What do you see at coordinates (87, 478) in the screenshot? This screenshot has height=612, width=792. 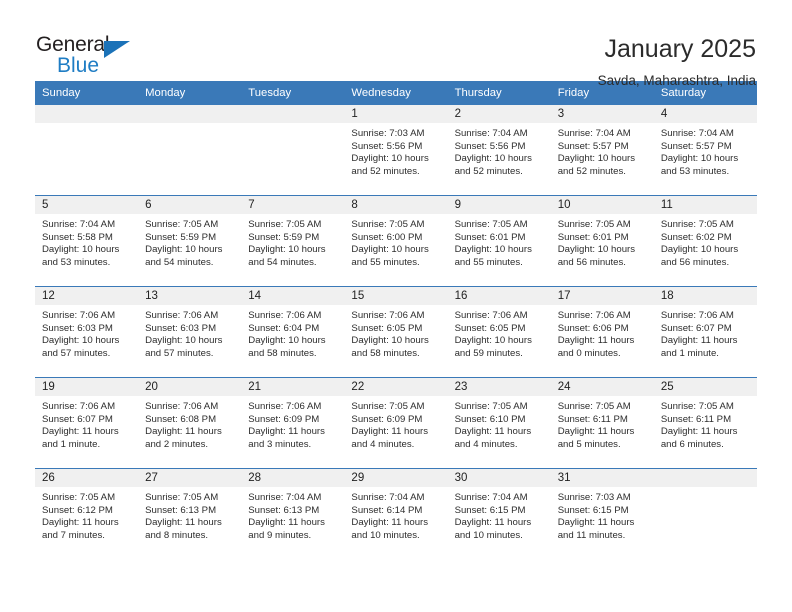 I see `day-number: 26` at bounding box center [87, 478].